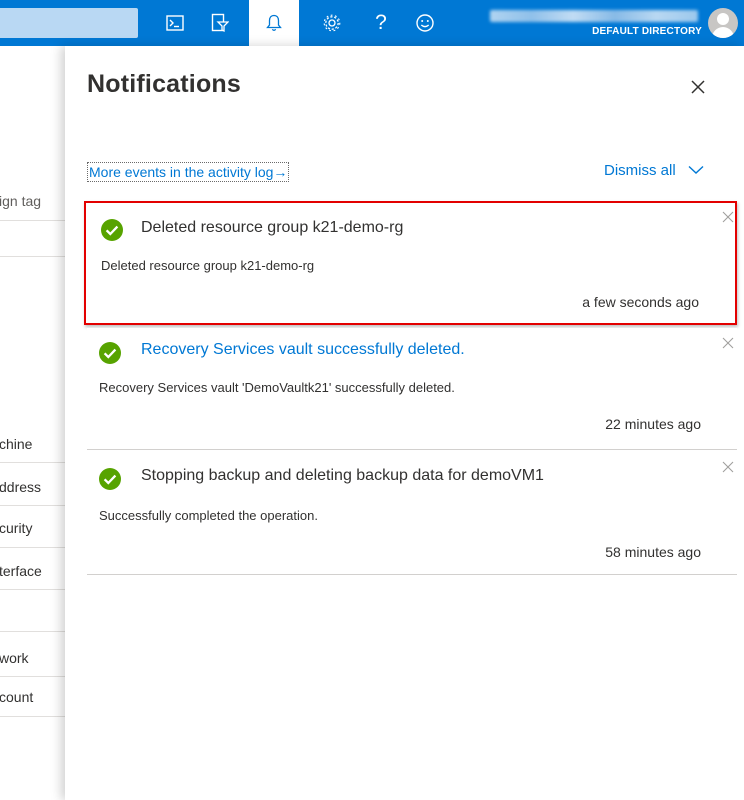 This screenshot has height=800, width=744. What do you see at coordinates (280, 172) in the screenshot?
I see `arrow-right-icon: →` at bounding box center [280, 172].